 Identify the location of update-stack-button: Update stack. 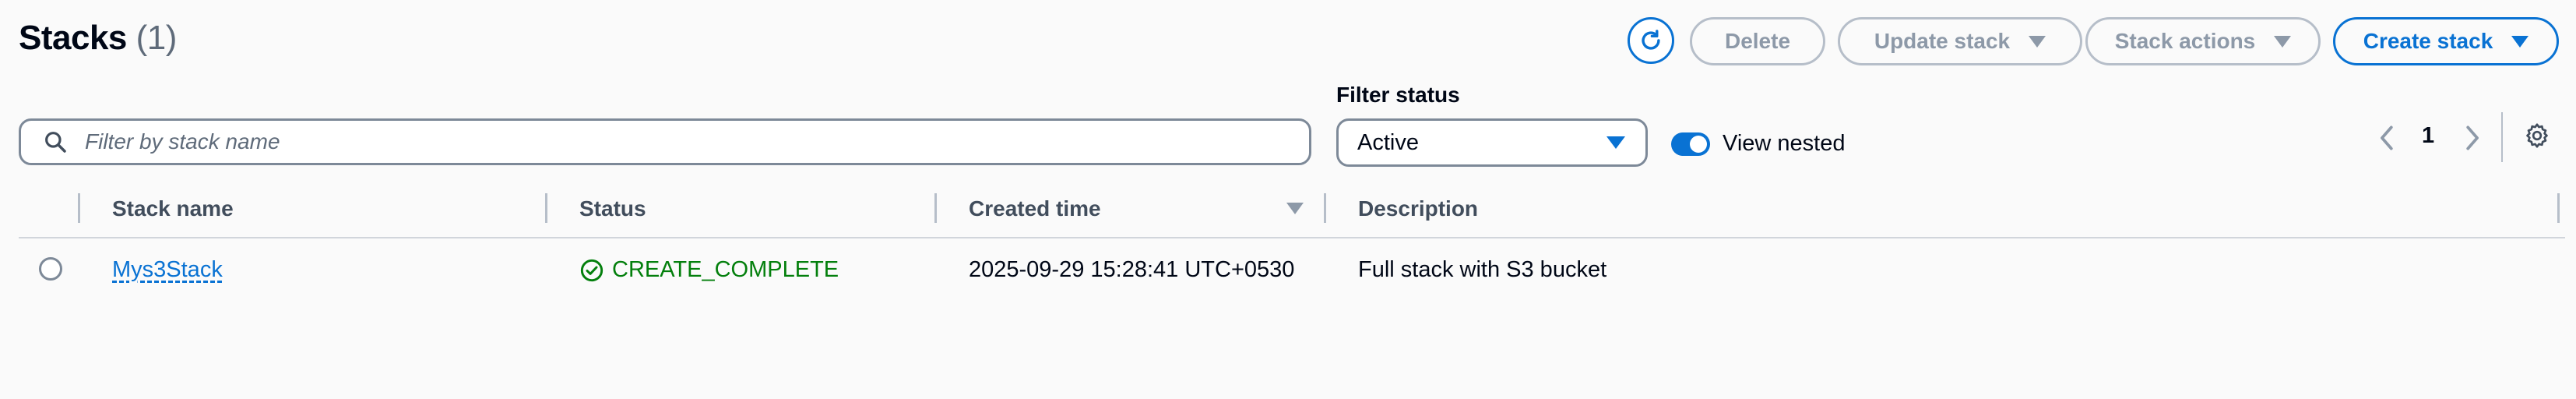
(1960, 41).